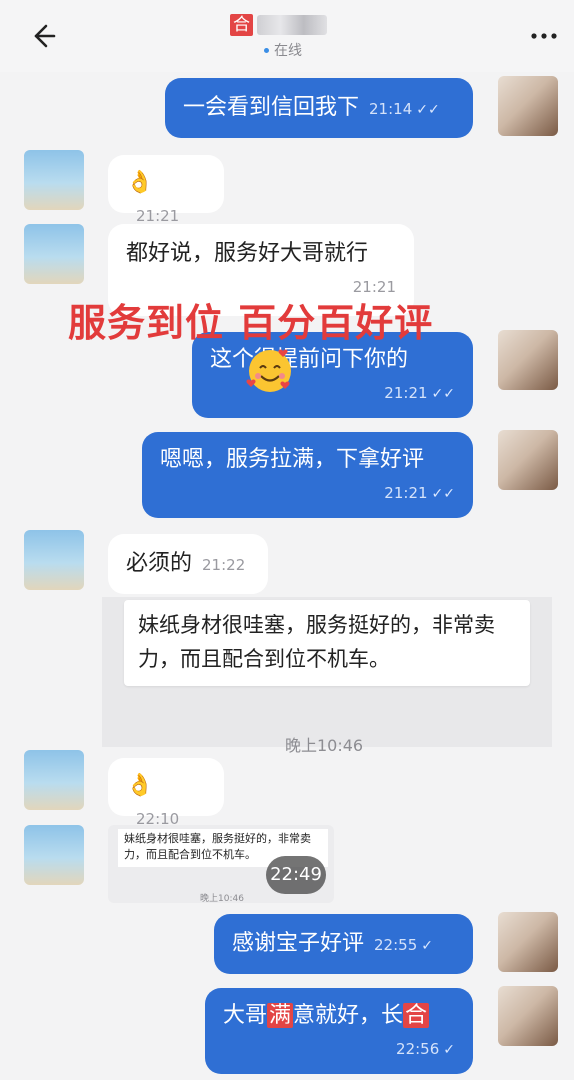 Image resolution: width=574 pixels, height=1080 pixels. Describe the element at coordinates (166, 190) in the screenshot. I see `message-bubble-received: 👌 21:21` at that location.